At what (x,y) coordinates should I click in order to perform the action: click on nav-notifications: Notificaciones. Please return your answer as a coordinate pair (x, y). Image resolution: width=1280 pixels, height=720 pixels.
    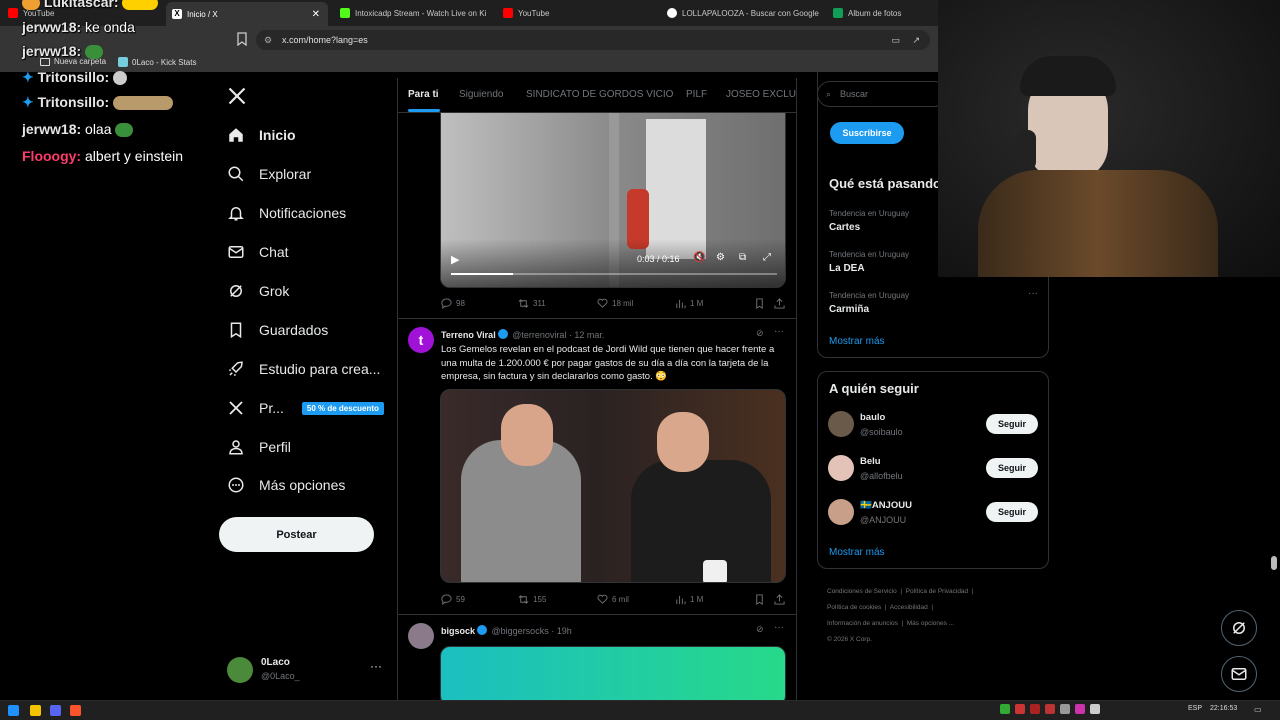
    Looking at the image, I should click on (286, 213).